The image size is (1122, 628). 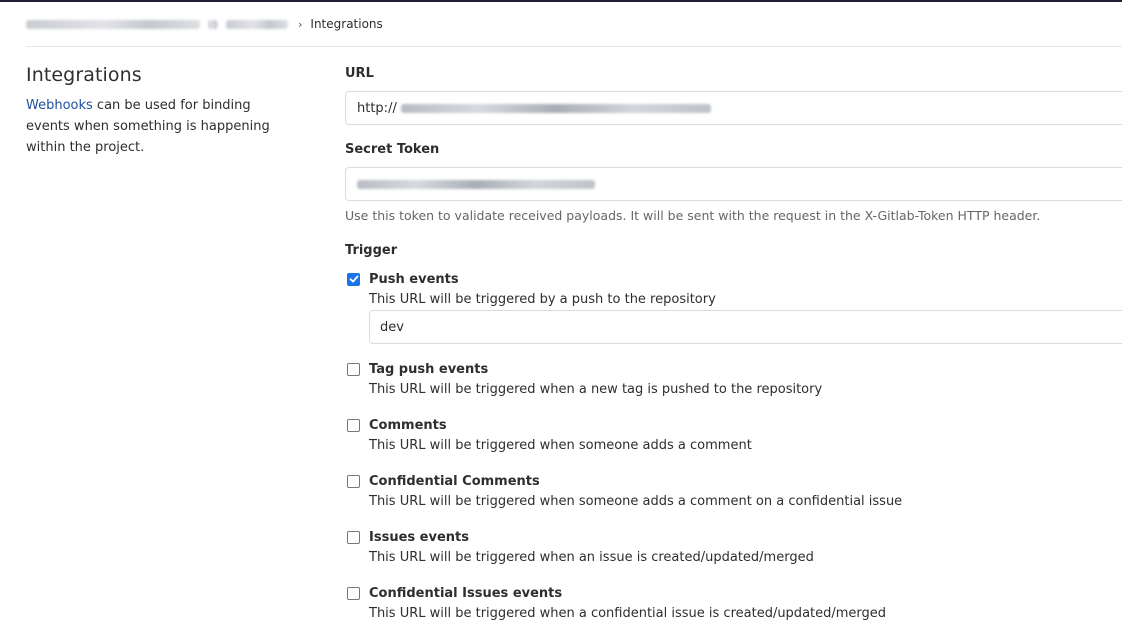 I want to click on chevron-right-icon: ›, so click(x=300, y=24).